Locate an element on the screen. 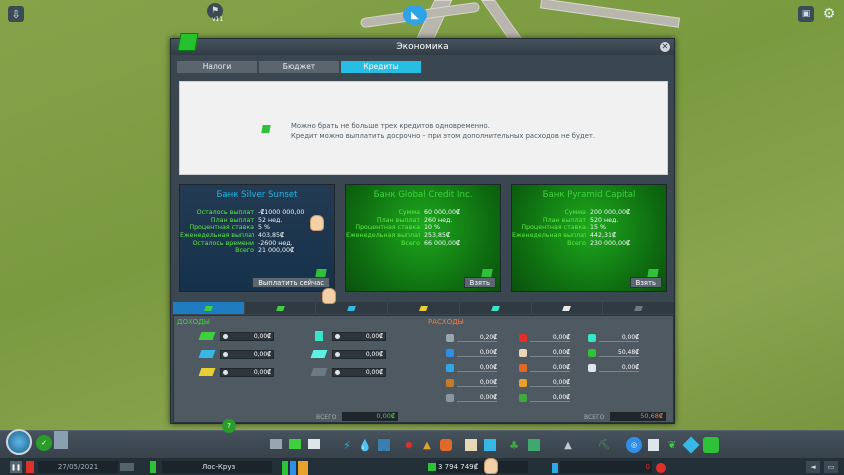 The height and width of the screenshot is (475, 844). expense-row: 0,20₡ is located at coordinates (471, 338).